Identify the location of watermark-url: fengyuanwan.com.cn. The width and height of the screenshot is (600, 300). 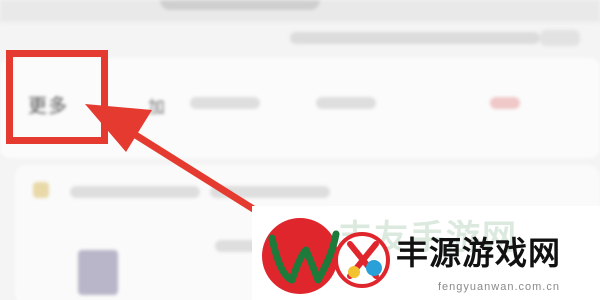
(499, 287).